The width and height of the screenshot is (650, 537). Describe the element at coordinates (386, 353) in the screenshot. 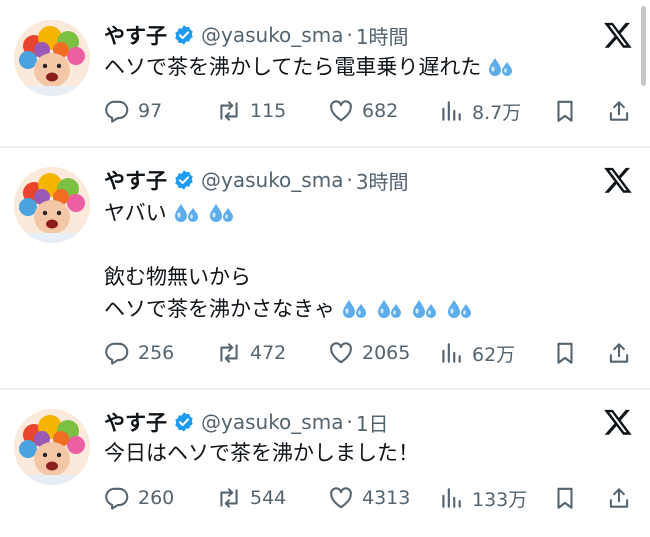

I see `like-count: 2065` at that location.